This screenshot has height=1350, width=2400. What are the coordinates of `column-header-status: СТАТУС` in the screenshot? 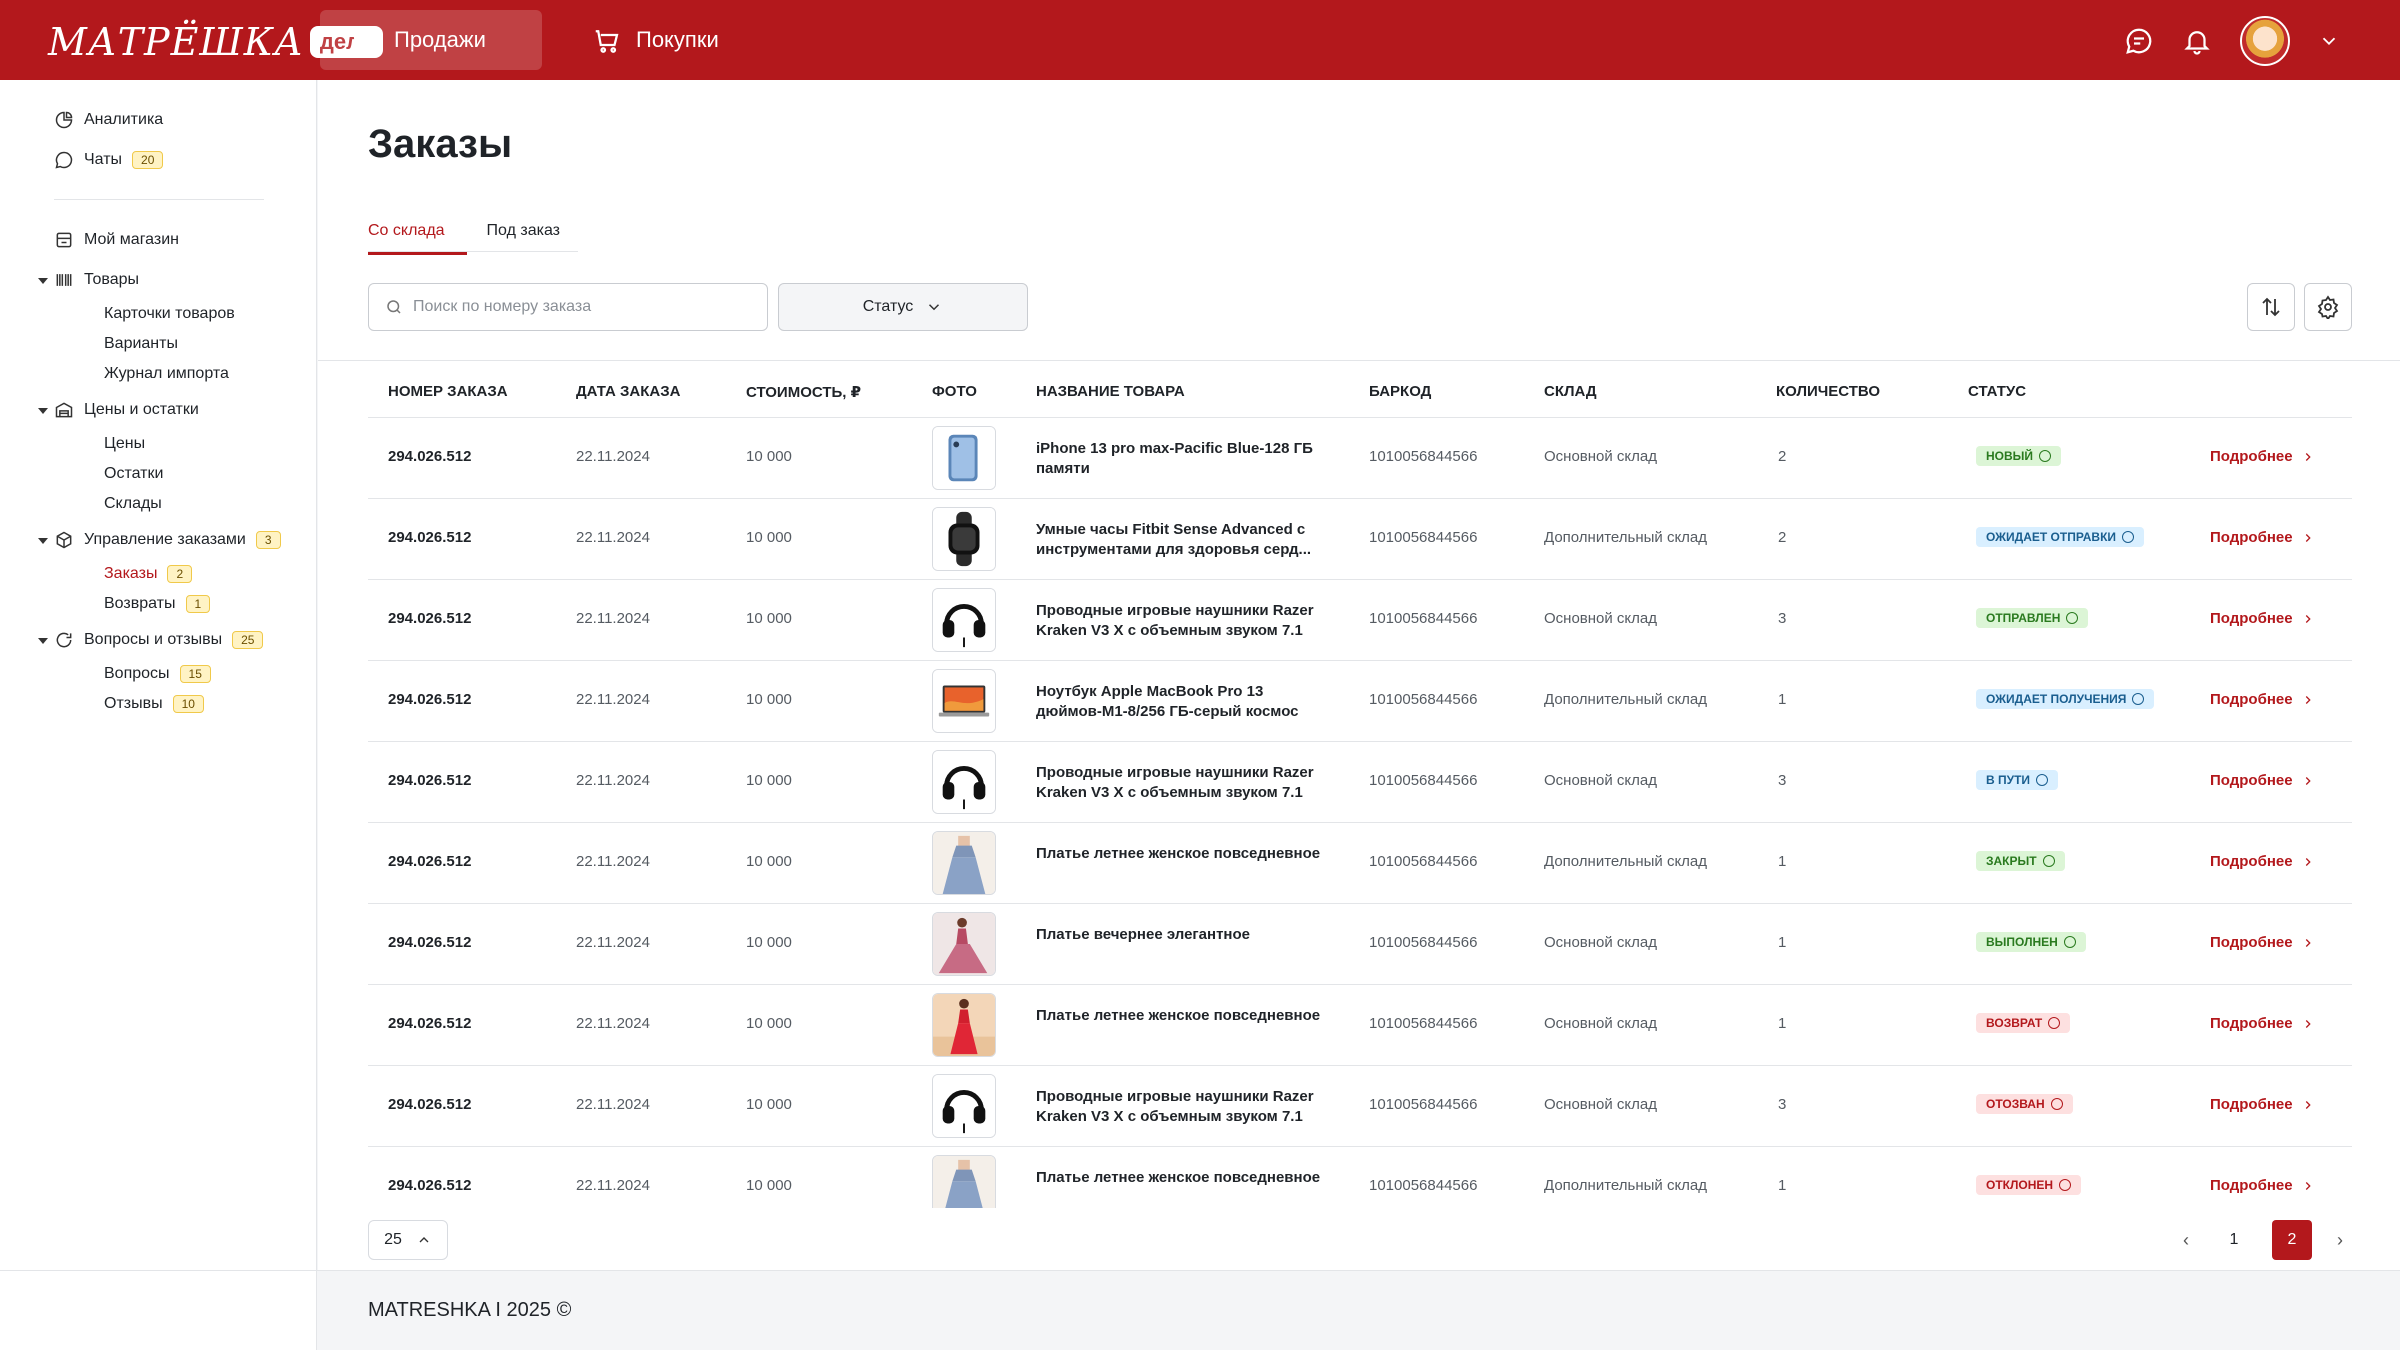 It's located at (1997, 391).